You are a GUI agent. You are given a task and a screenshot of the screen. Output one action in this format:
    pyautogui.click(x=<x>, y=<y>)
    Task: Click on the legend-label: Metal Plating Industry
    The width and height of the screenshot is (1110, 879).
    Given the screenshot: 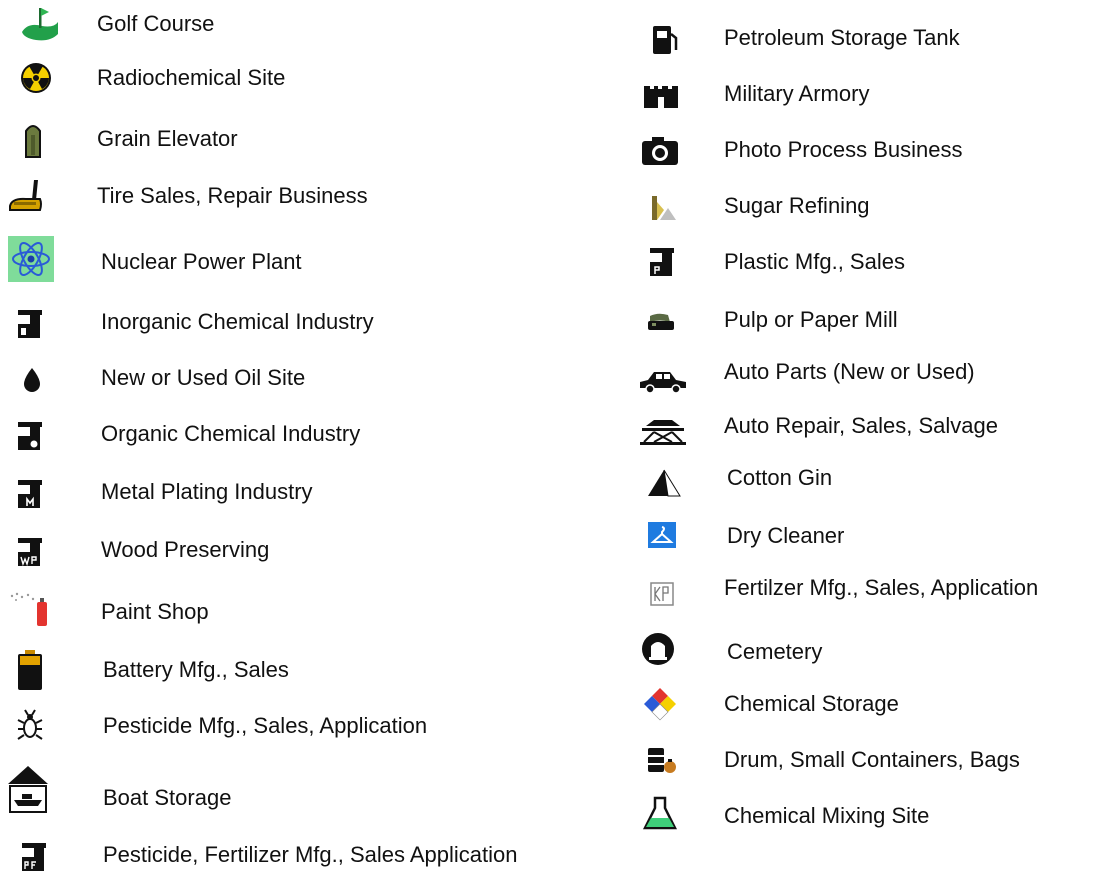 What is the action you would take?
    pyautogui.click(x=207, y=491)
    